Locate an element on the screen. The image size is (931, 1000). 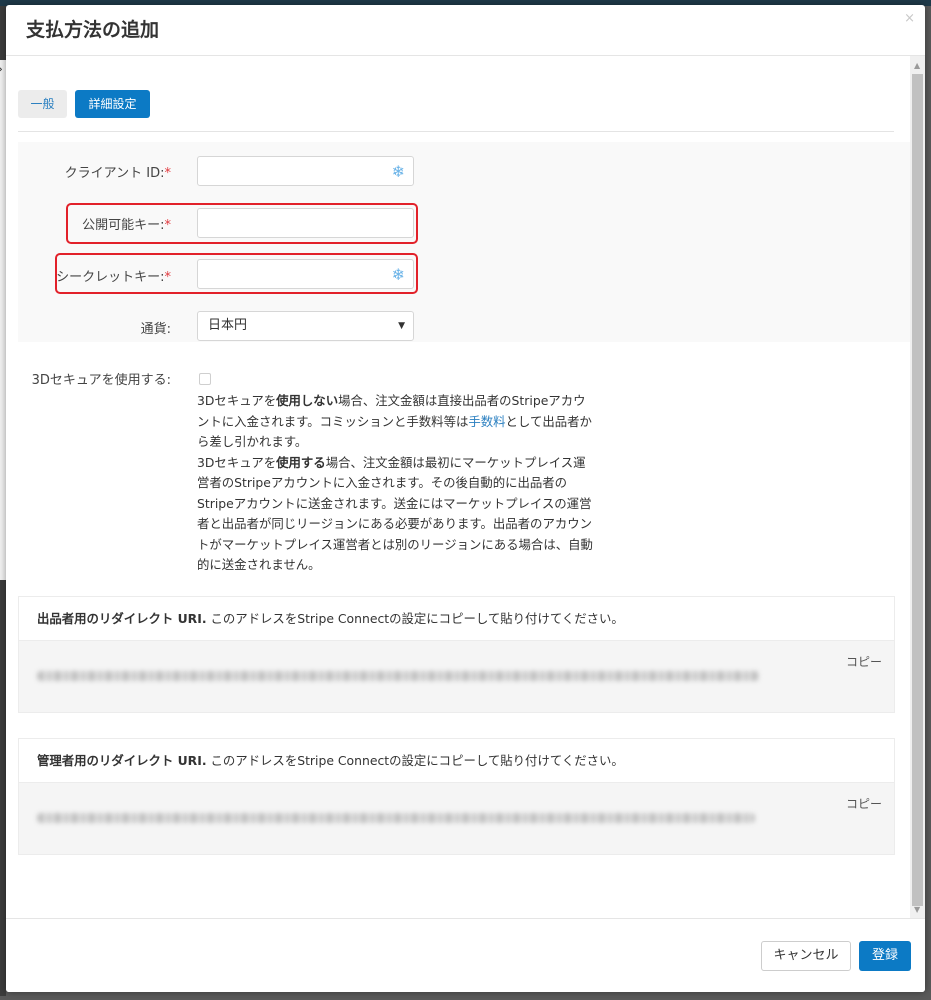
scroll-up-arrow-icon: ▲ is located at coordinates (917, 65).